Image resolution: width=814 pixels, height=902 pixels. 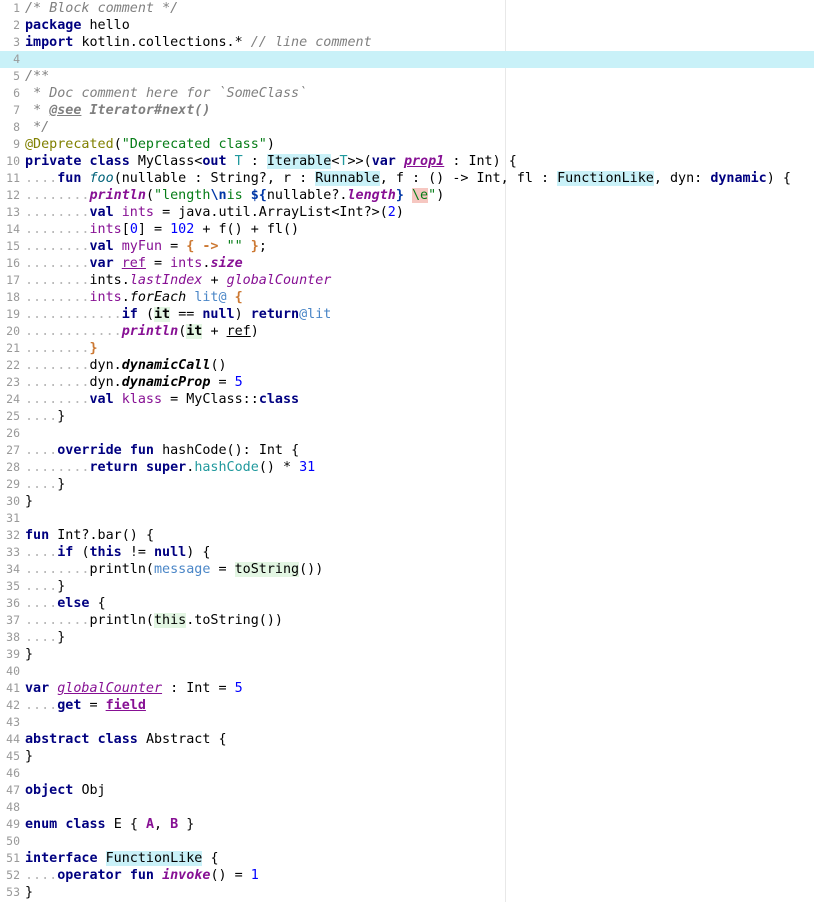 I want to click on code-line: 42 ....get = field, so click(x=407, y=705).